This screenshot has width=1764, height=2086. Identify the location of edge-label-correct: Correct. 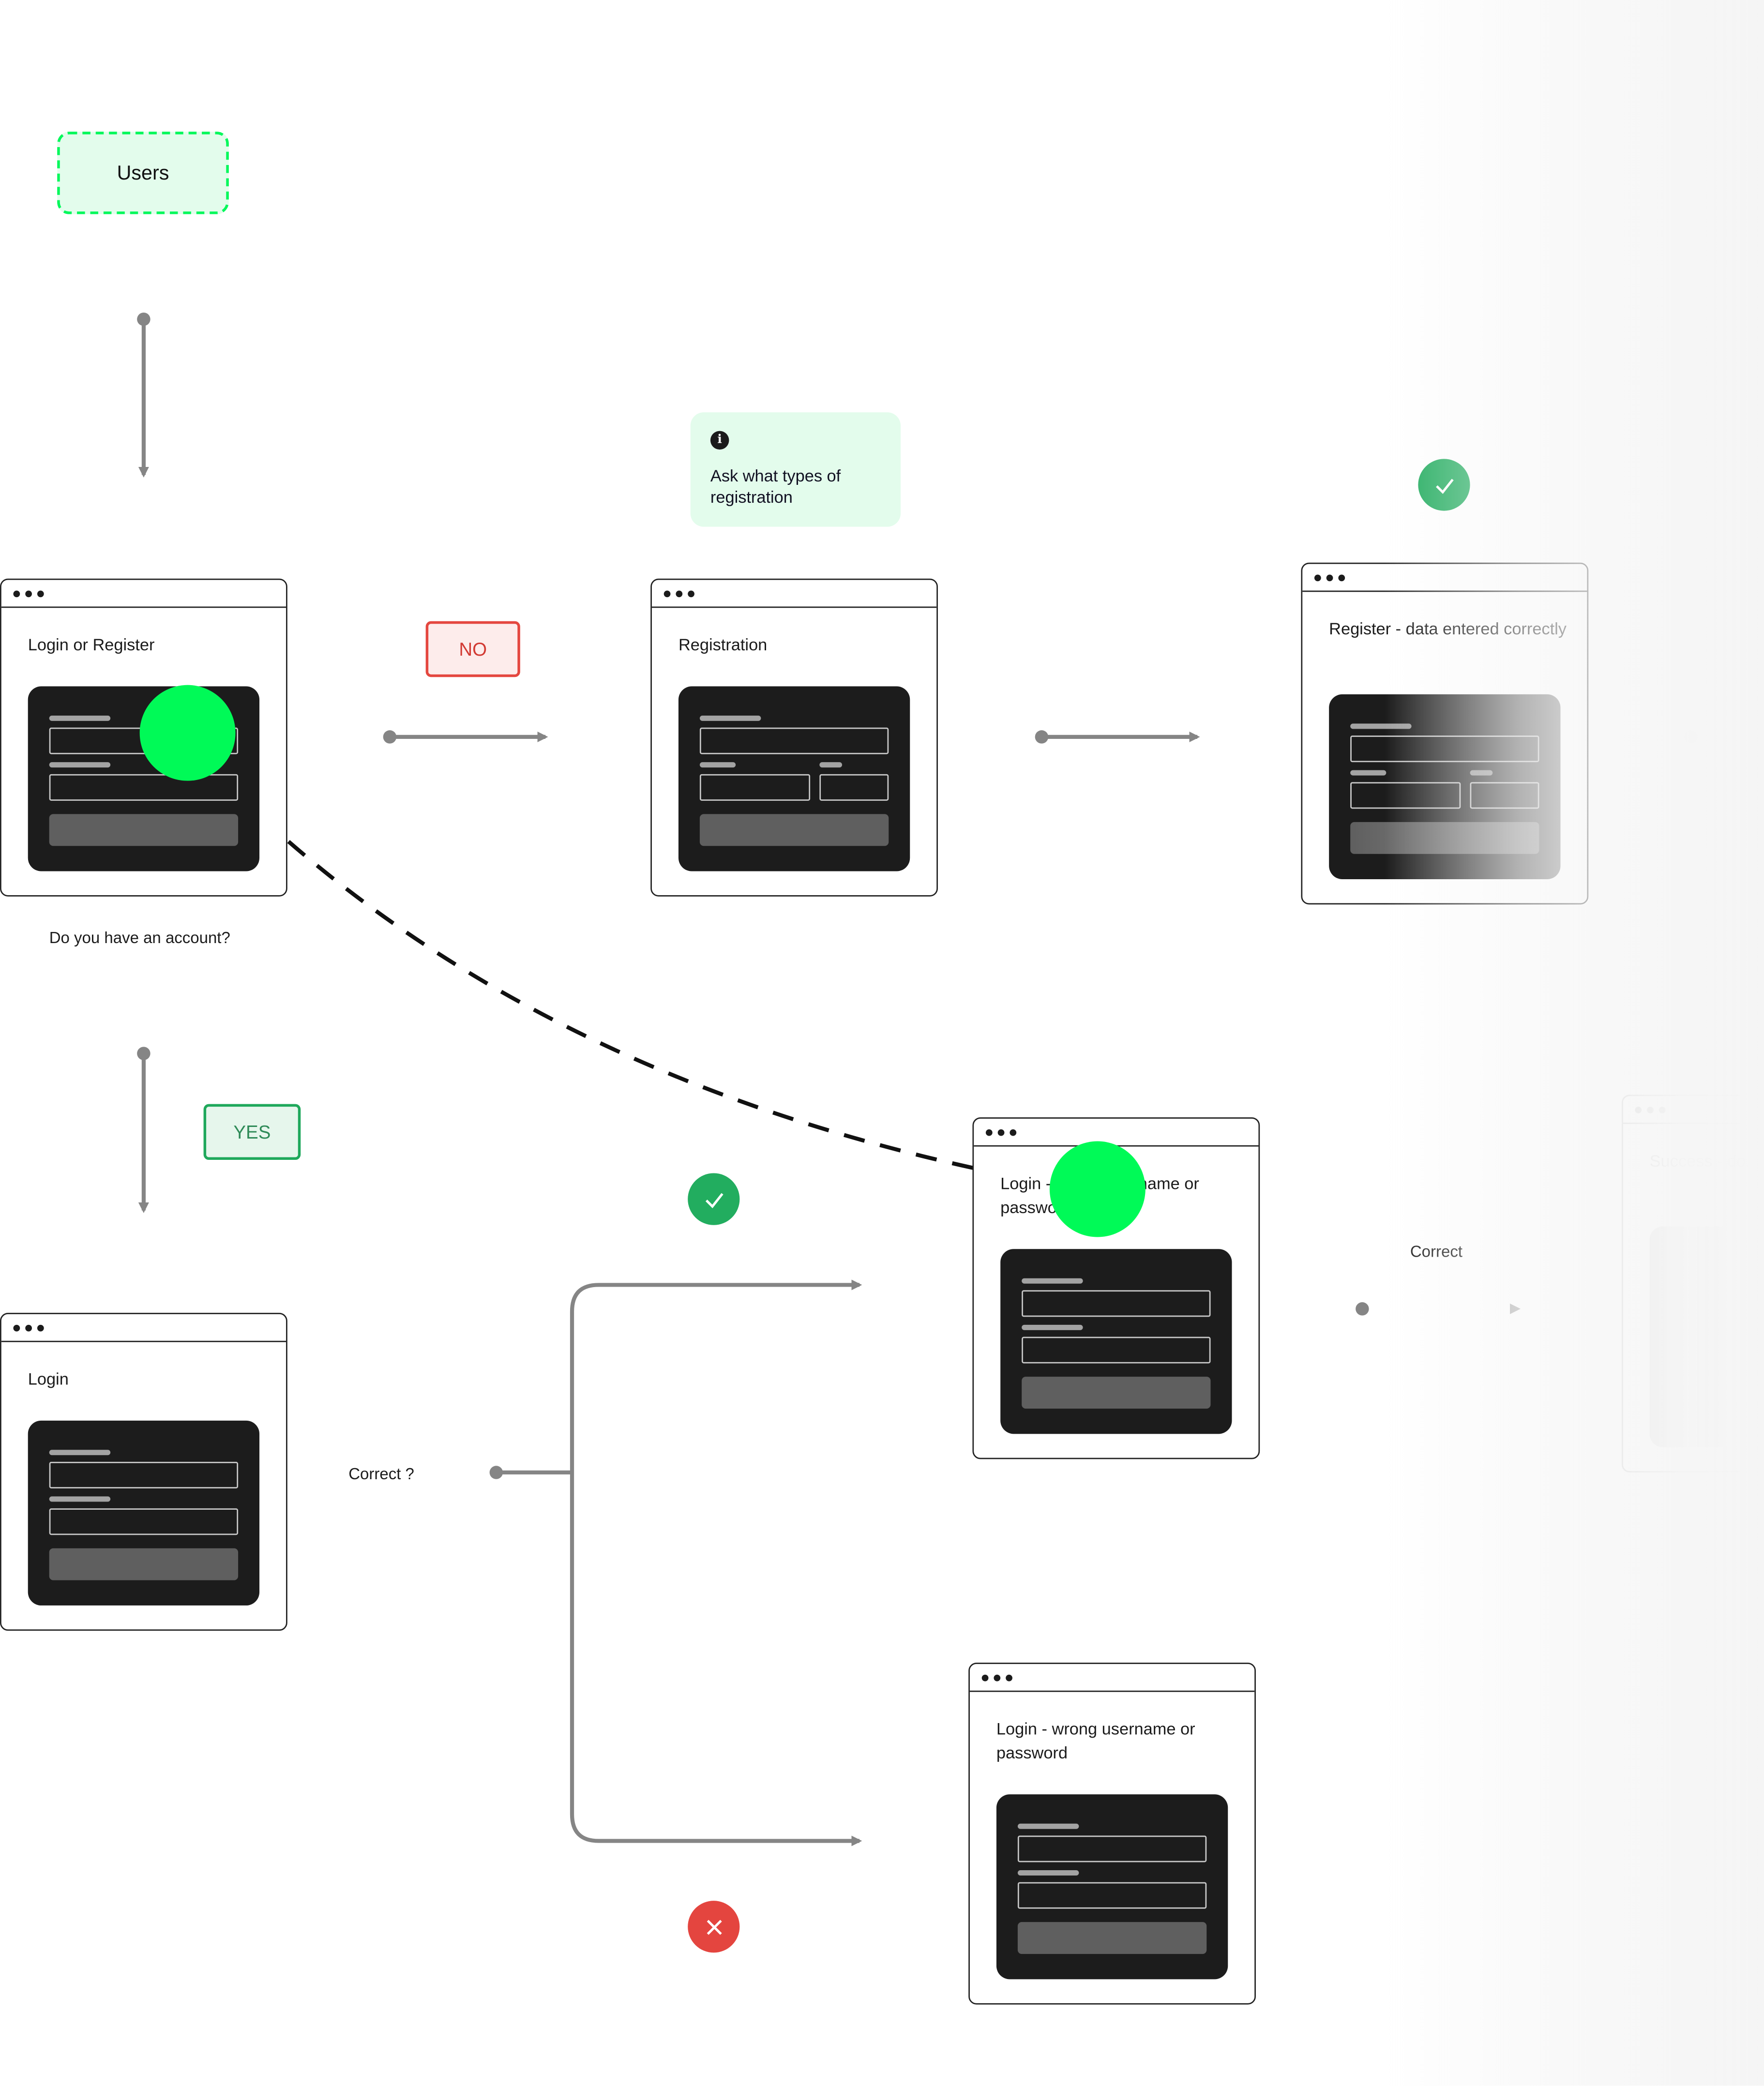
(1436, 1252).